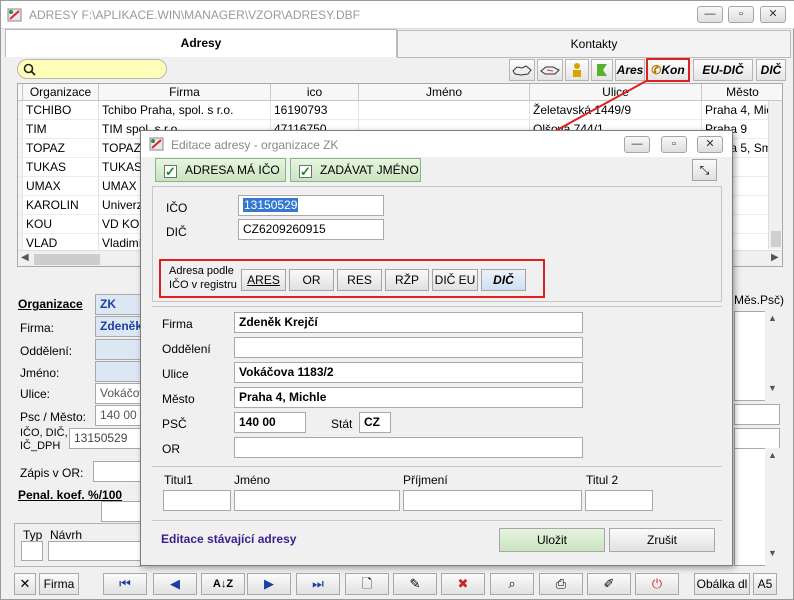  Describe the element at coordinates (317, 500) in the screenshot. I see `dialog-jmeno-input` at that location.